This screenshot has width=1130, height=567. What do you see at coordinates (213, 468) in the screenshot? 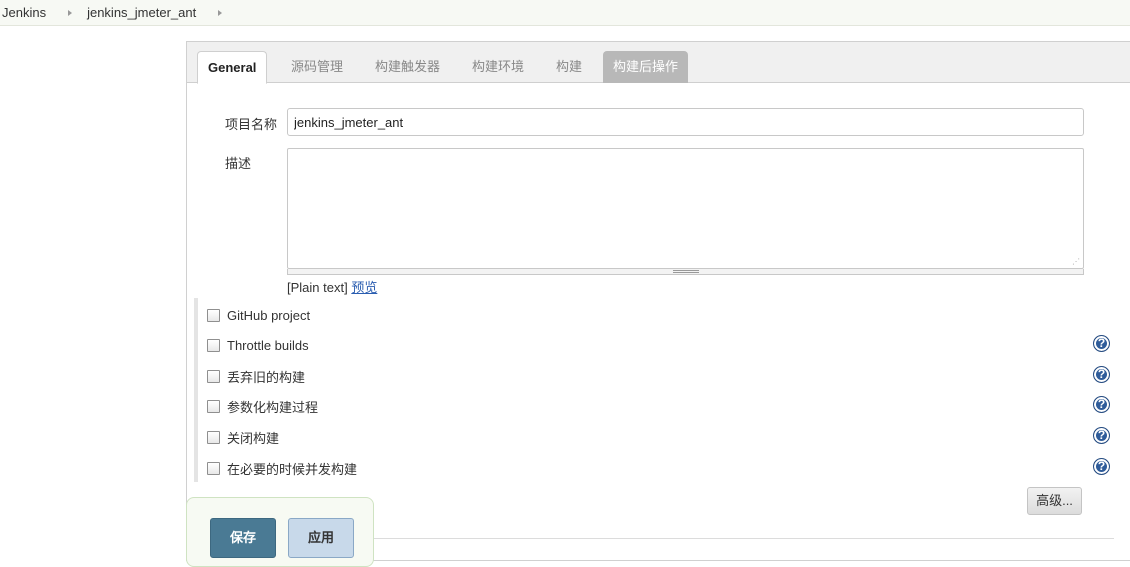
I see `concurrent-builds-checkbox` at bounding box center [213, 468].